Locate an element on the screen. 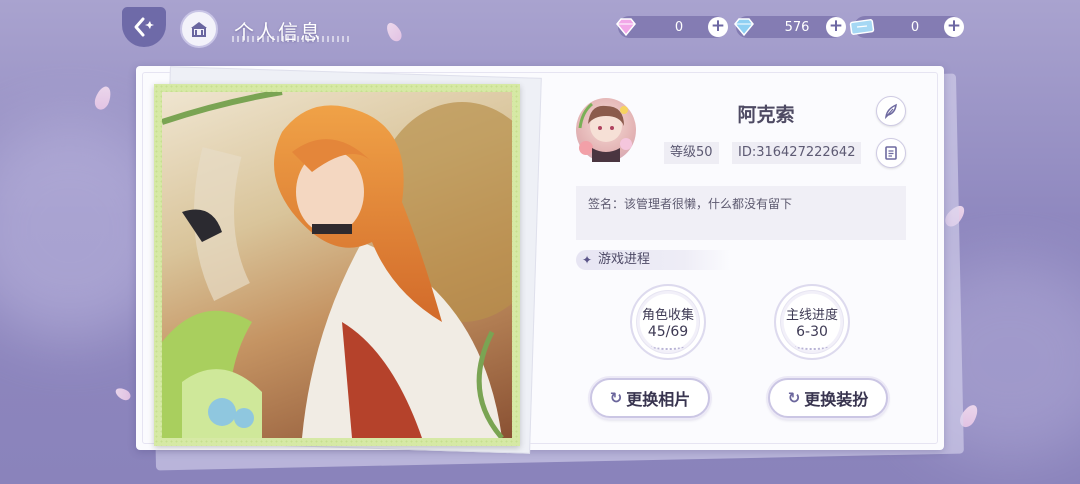  home-icon is located at coordinates (199, 29).